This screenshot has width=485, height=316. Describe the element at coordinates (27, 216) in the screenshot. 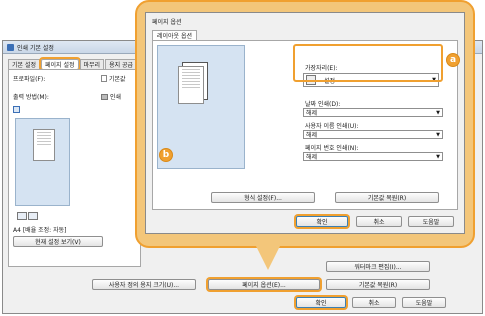

I see `layout-buttons` at that location.